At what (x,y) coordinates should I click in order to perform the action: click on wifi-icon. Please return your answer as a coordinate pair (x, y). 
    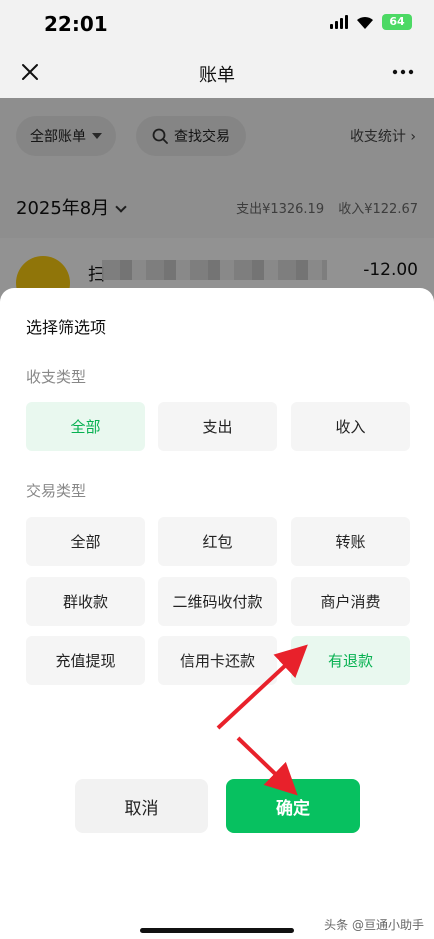
    Looking at the image, I should click on (365, 22).